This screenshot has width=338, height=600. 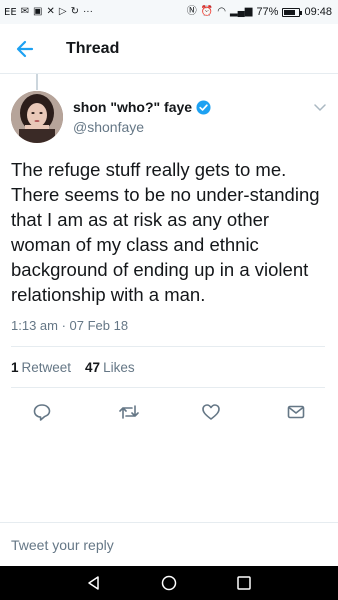 I want to click on retweet-button, so click(x=129, y=412).